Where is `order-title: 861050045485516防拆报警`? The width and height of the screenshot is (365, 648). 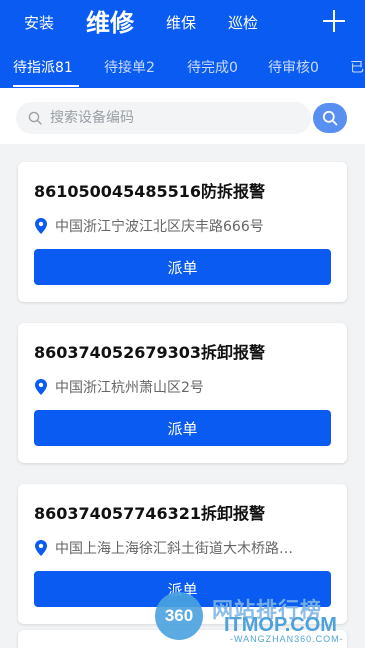 order-title: 861050045485516防拆报警 is located at coordinates (149, 191).